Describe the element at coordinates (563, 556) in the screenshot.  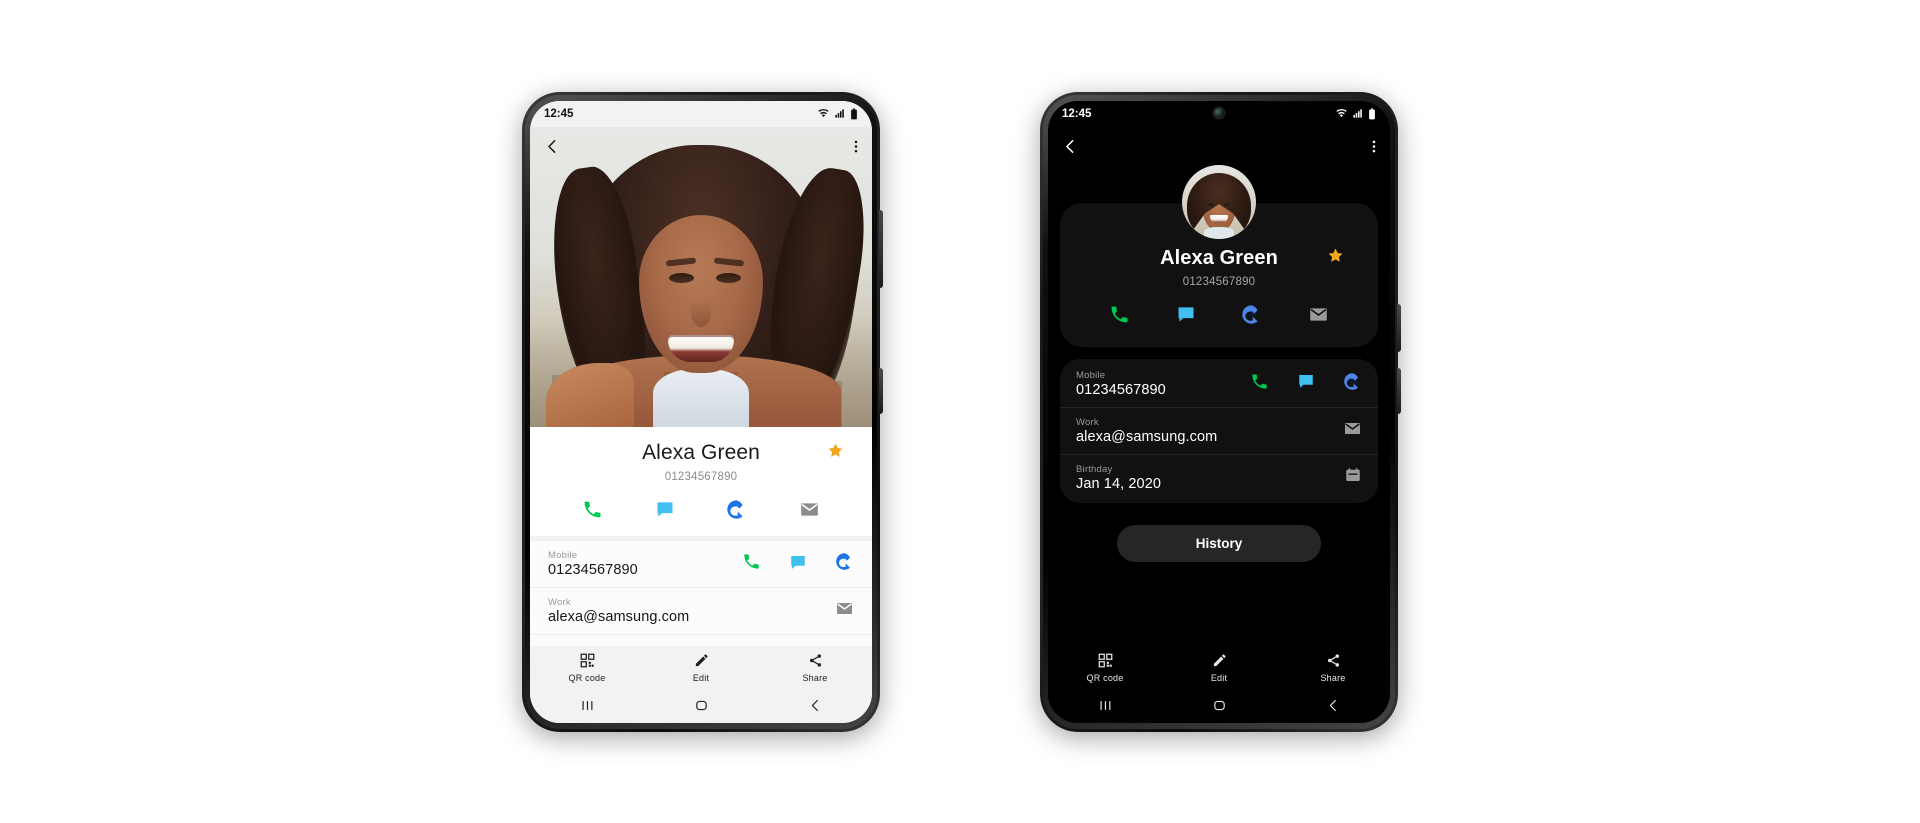
I see `detail-label: Mobile` at that location.